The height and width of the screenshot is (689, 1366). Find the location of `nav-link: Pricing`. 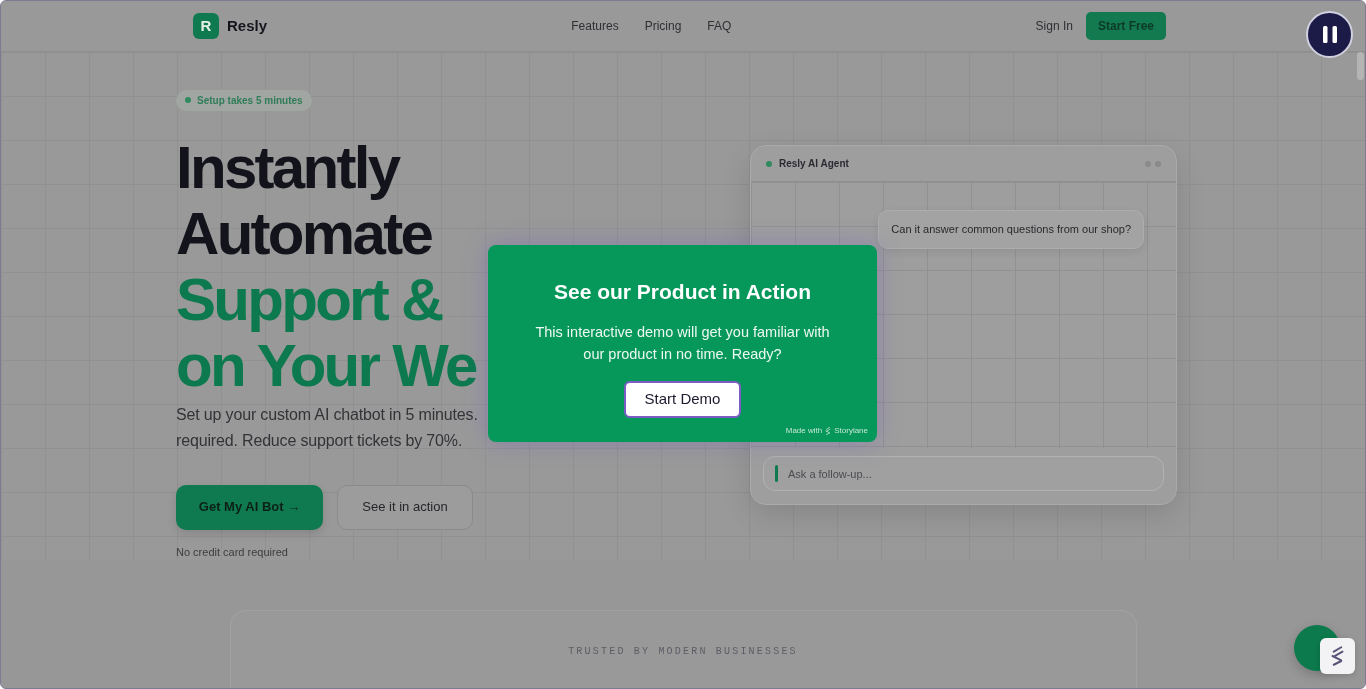

nav-link: Pricing is located at coordinates (663, 26).